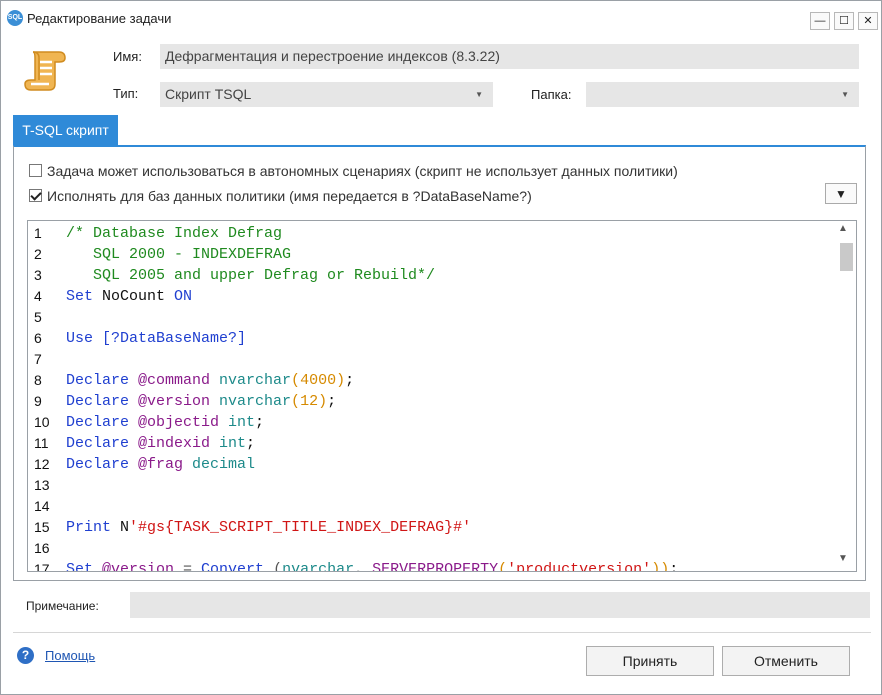 The width and height of the screenshot is (882, 695). What do you see at coordinates (127, 56) in the screenshot?
I see `name-label: Имя:` at bounding box center [127, 56].